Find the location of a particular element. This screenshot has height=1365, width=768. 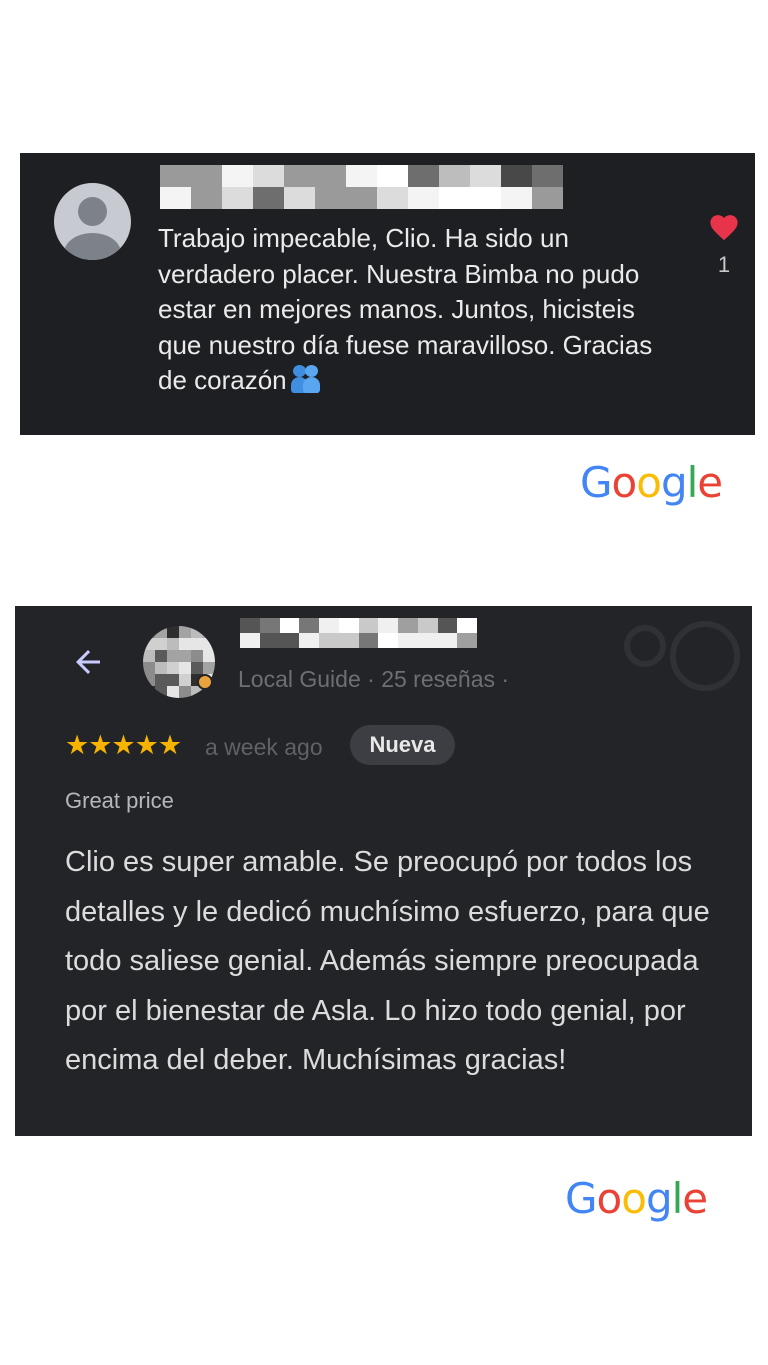

avatar-body-shape is located at coordinates (92, 246).